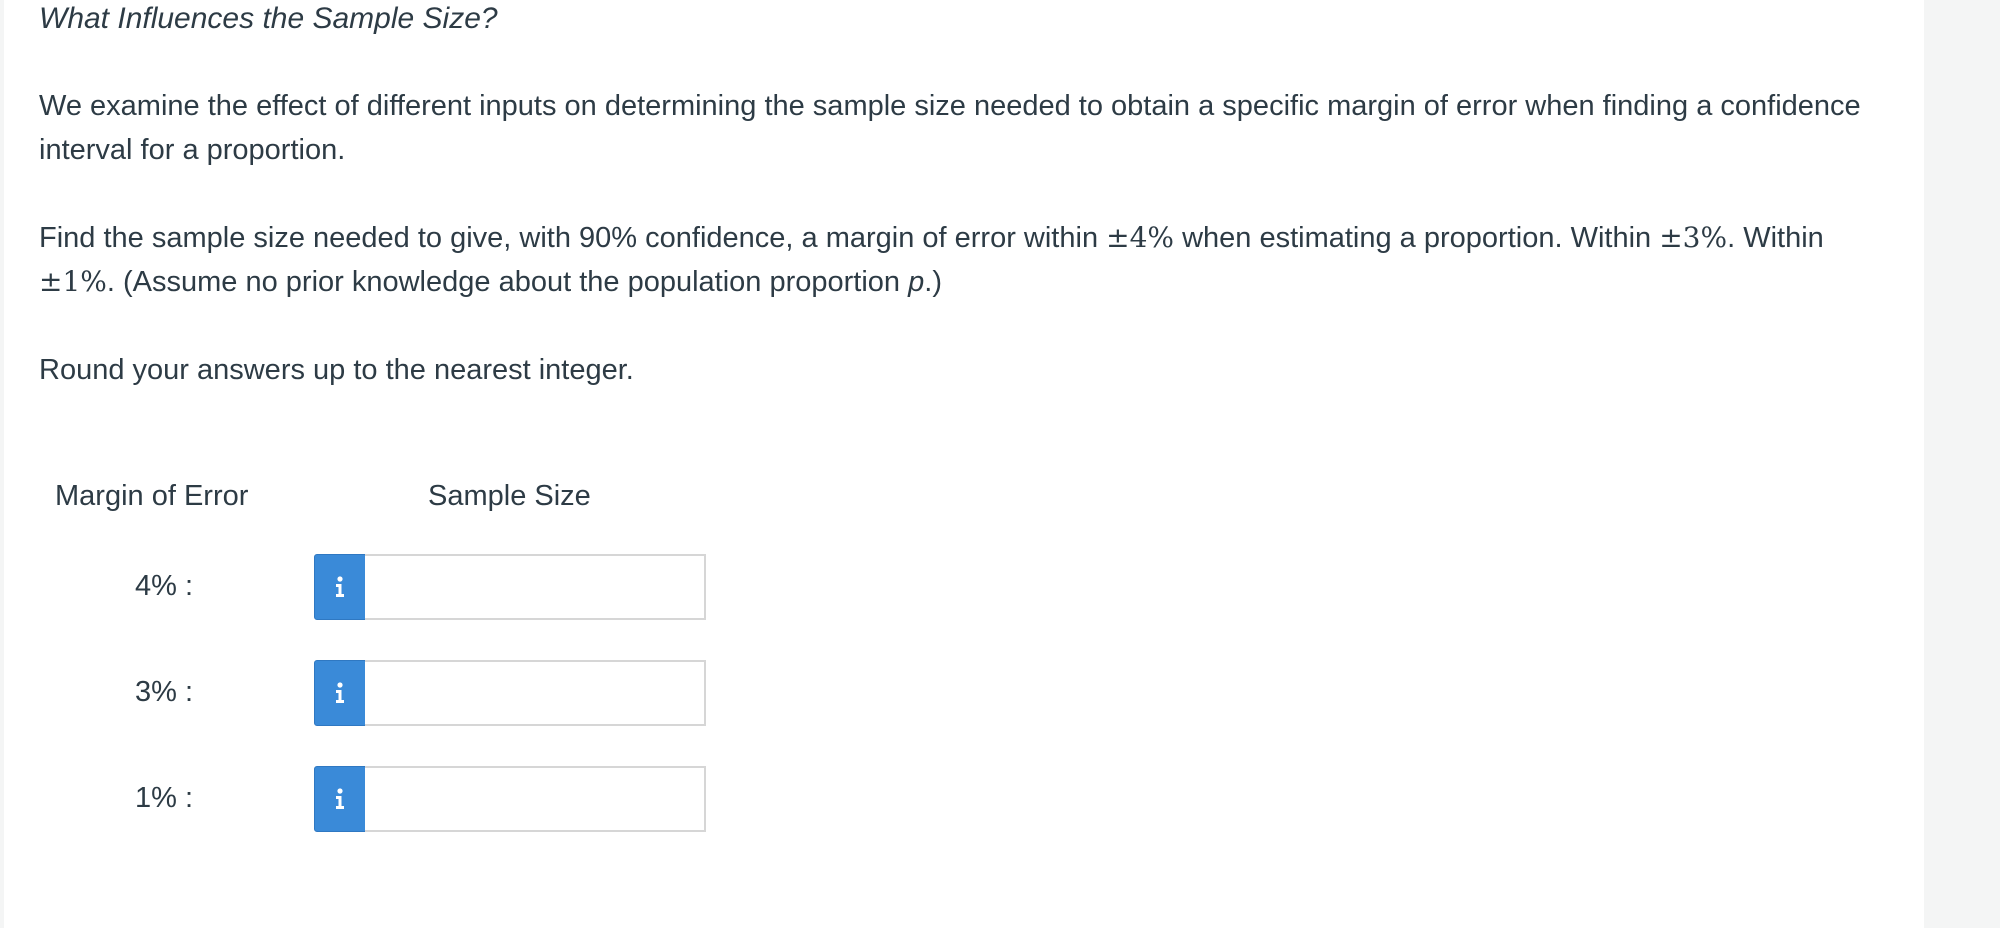 The width and height of the screenshot is (2000, 928). I want to click on answer-row-3: 3% :, so click(364, 693).